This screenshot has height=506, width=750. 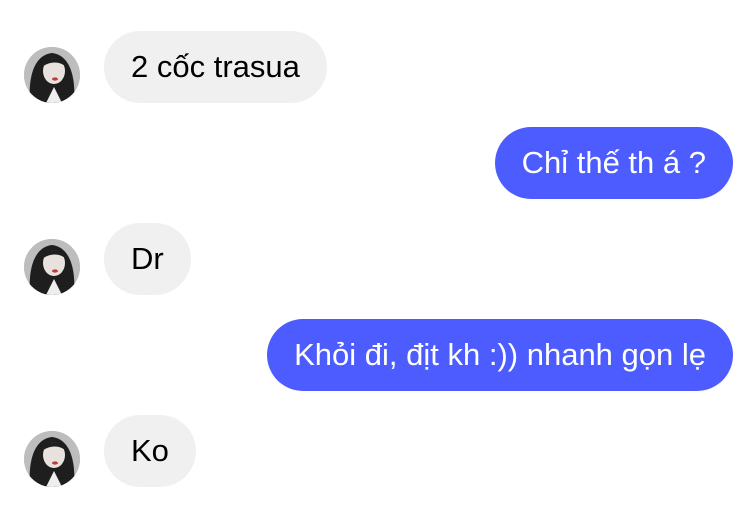 I want to click on message-text: Khỏi đi, địt kh :)) nhanh gọn lẹ, so click(x=500, y=354).